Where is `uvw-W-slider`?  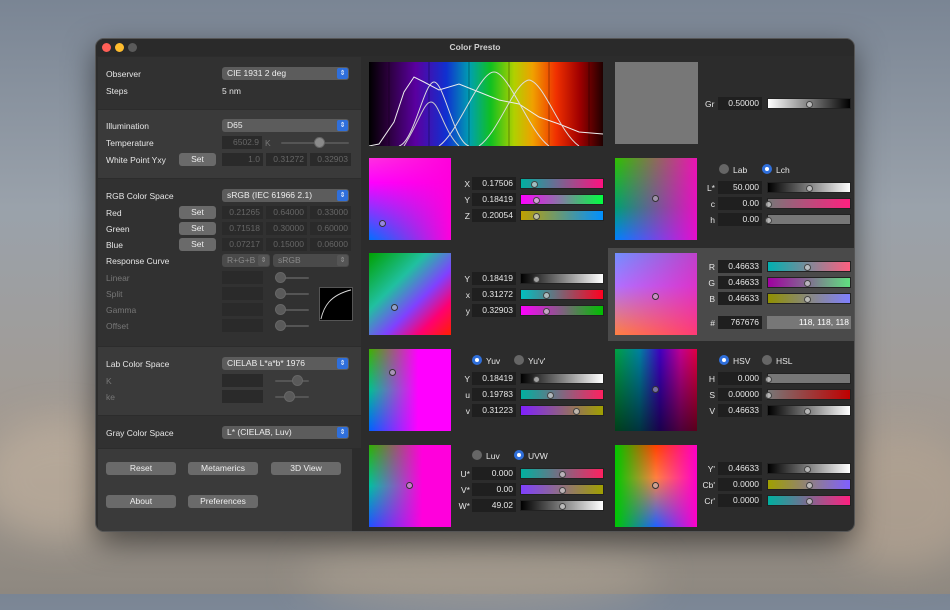
uvw-W-slider is located at coordinates (562, 505).